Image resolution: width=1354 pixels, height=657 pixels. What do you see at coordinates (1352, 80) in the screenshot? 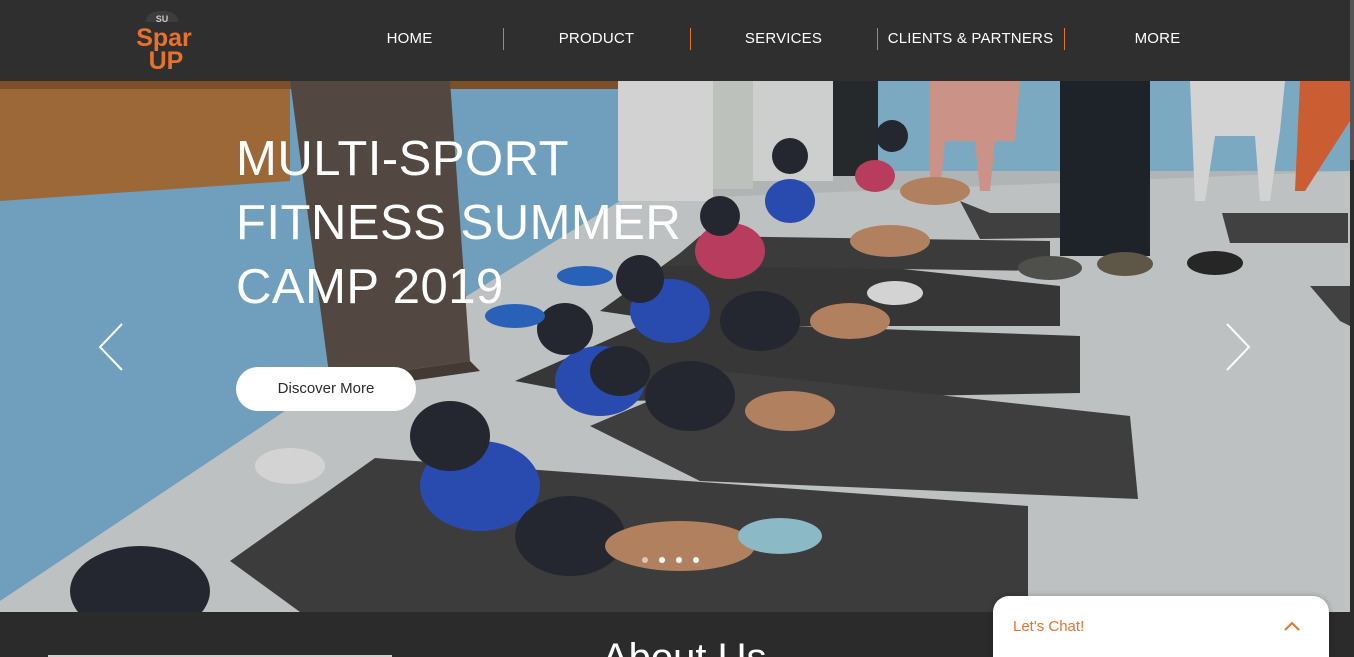
I see `scrollbar-thumb` at bounding box center [1352, 80].